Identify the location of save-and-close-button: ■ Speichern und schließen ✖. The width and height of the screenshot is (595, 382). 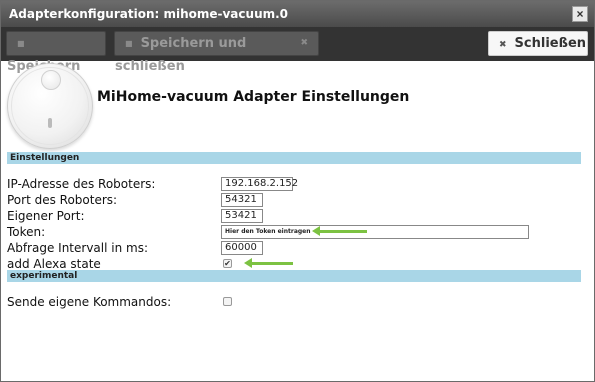
(216, 52).